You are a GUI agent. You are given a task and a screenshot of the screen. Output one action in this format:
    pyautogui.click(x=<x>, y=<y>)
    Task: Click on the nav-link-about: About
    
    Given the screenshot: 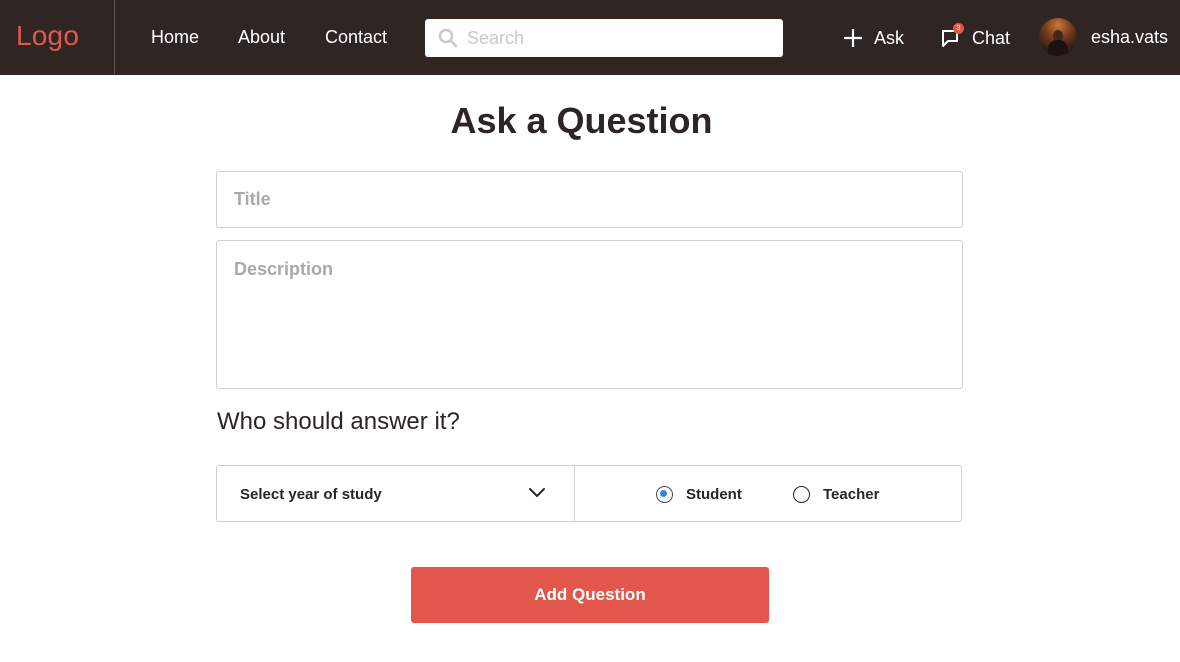 What is the action you would take?
    pyautogui.click(x=261, y=37)
    